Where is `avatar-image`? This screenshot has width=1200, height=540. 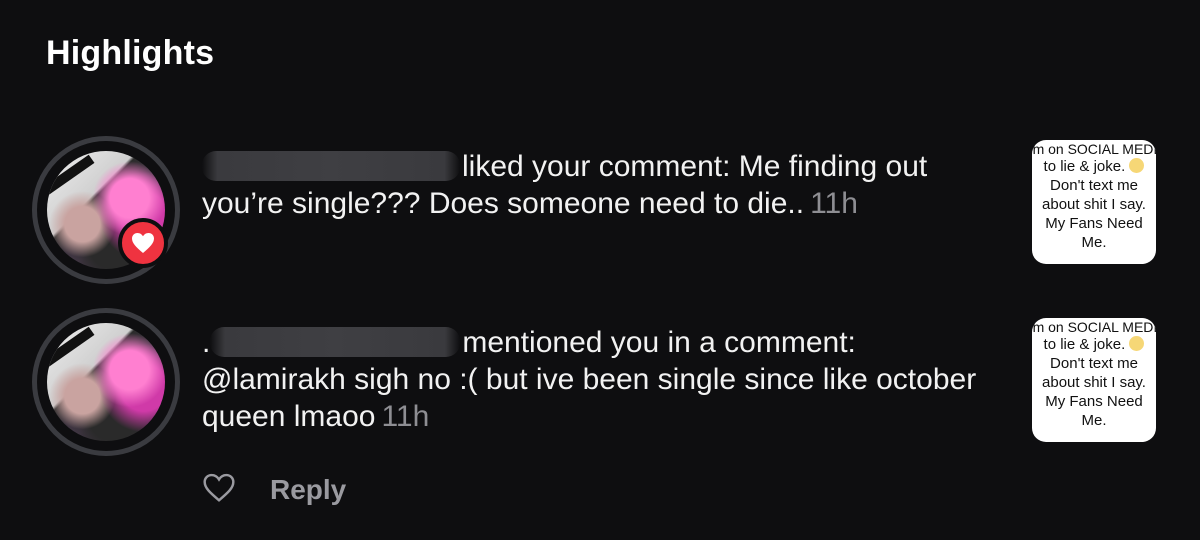 avatar-image is located at coordinates (106, 382).